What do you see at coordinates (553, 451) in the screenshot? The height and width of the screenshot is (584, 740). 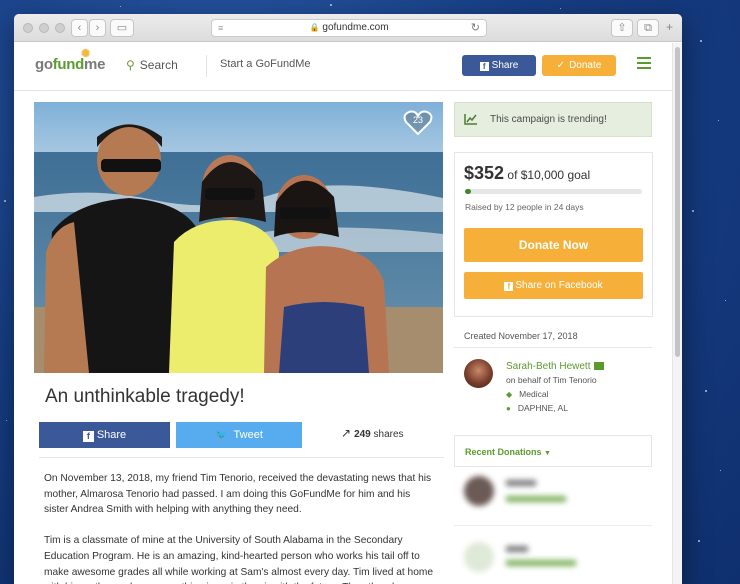 I see `recent-donations-panel: Recent Donations ▼` at bounding box center [553, 451].